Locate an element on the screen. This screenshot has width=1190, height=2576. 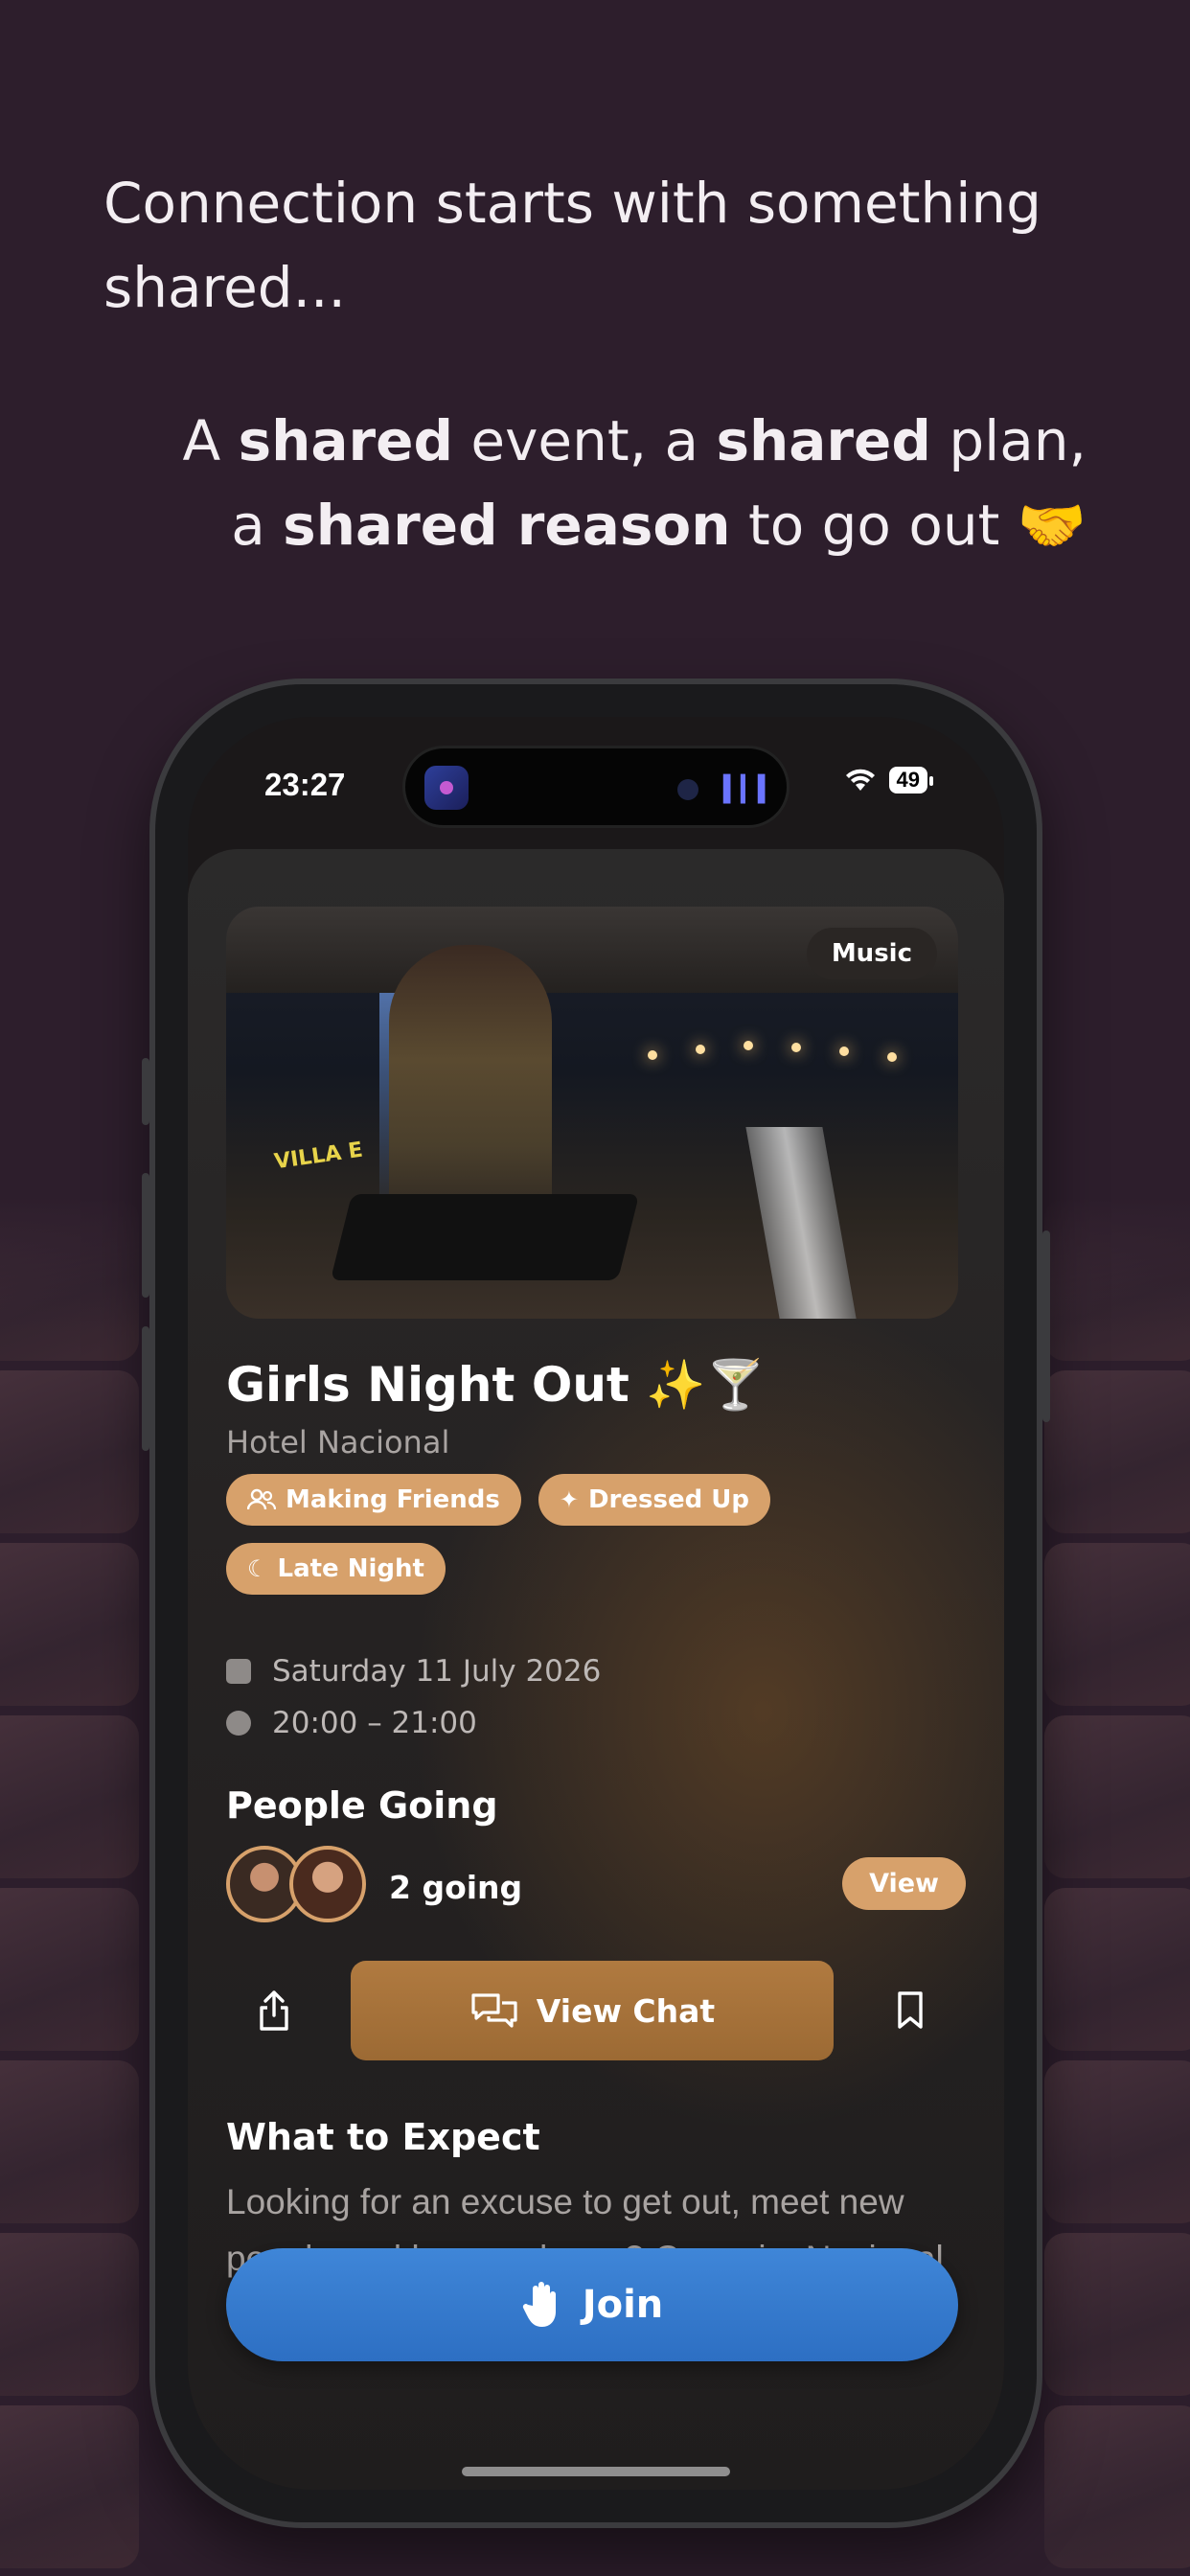
hand-icon is located at coordinates (539, 2304).